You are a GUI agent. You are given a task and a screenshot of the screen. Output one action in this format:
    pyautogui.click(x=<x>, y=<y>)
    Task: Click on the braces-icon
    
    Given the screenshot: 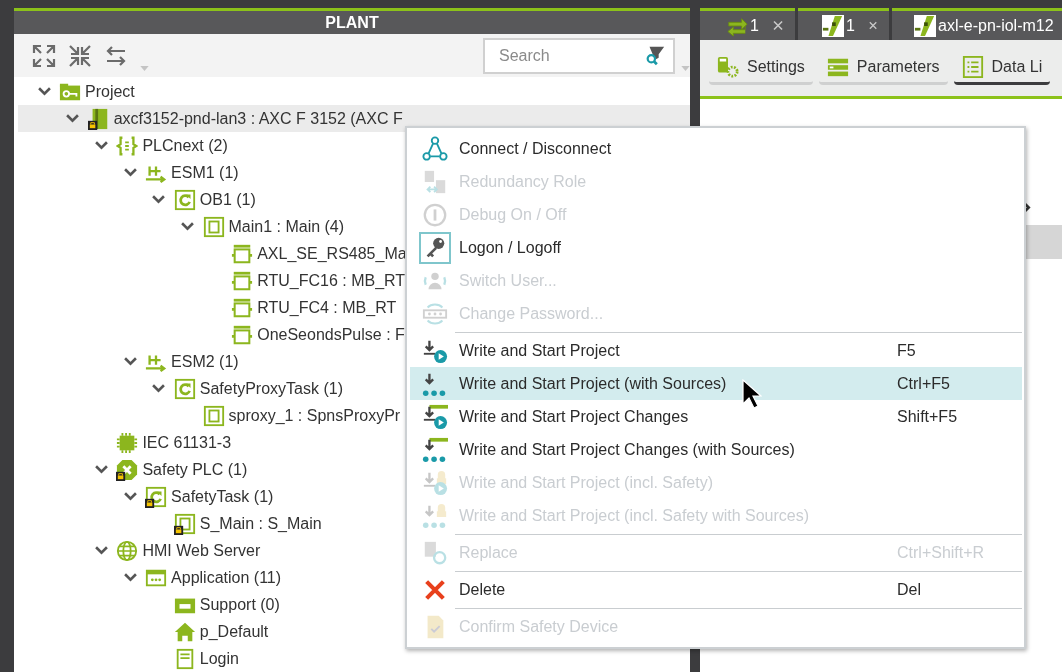 What is the action you would take?
    pyautogui.click(x=127, y=145)
    